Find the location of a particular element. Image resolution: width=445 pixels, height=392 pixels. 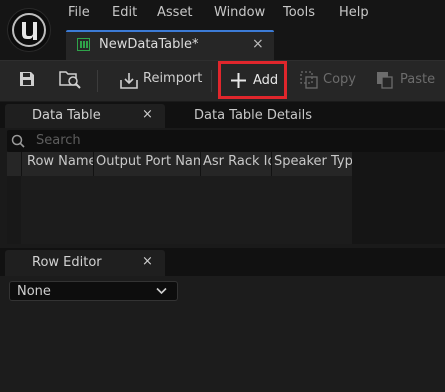

menu-edit: Edit is located at coordinates (124, 12).